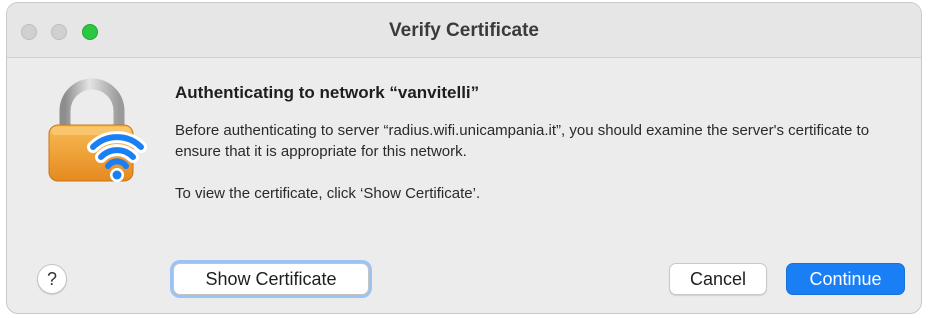 The width and height of the screenshot is (928, 318). What do you see at coordinates (845, 279) in the screenshot?
I see `continue-button: Continue` at bounding box center [845, 279].